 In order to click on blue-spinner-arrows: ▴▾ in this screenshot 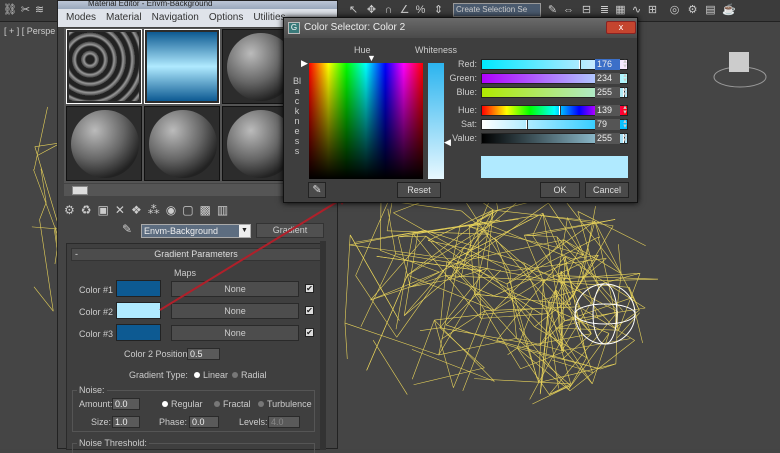, I will do `click(625, 92)`.